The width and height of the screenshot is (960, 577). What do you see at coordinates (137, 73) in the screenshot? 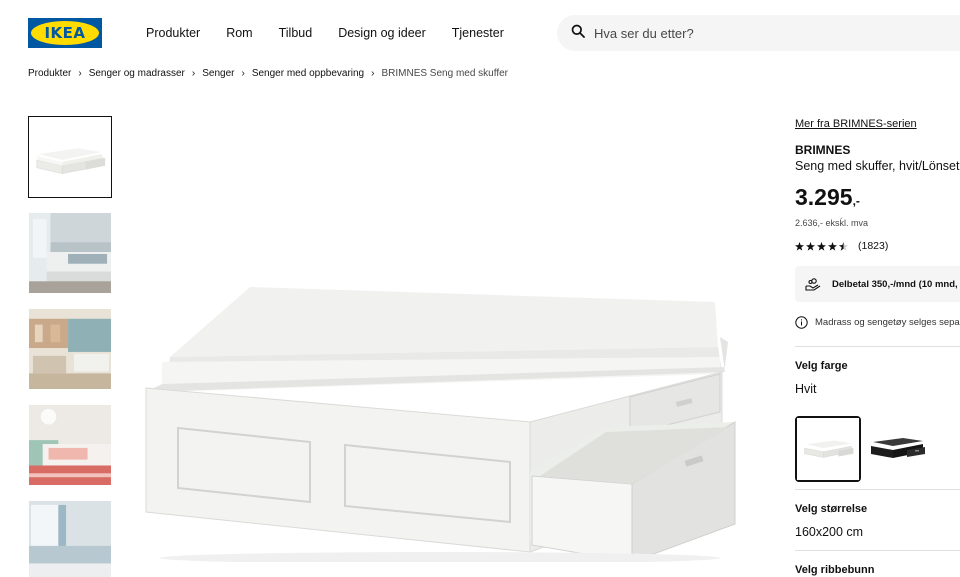
I see `breadcrumb-item: Senger og madrasser` at bounding box center [137, 73].